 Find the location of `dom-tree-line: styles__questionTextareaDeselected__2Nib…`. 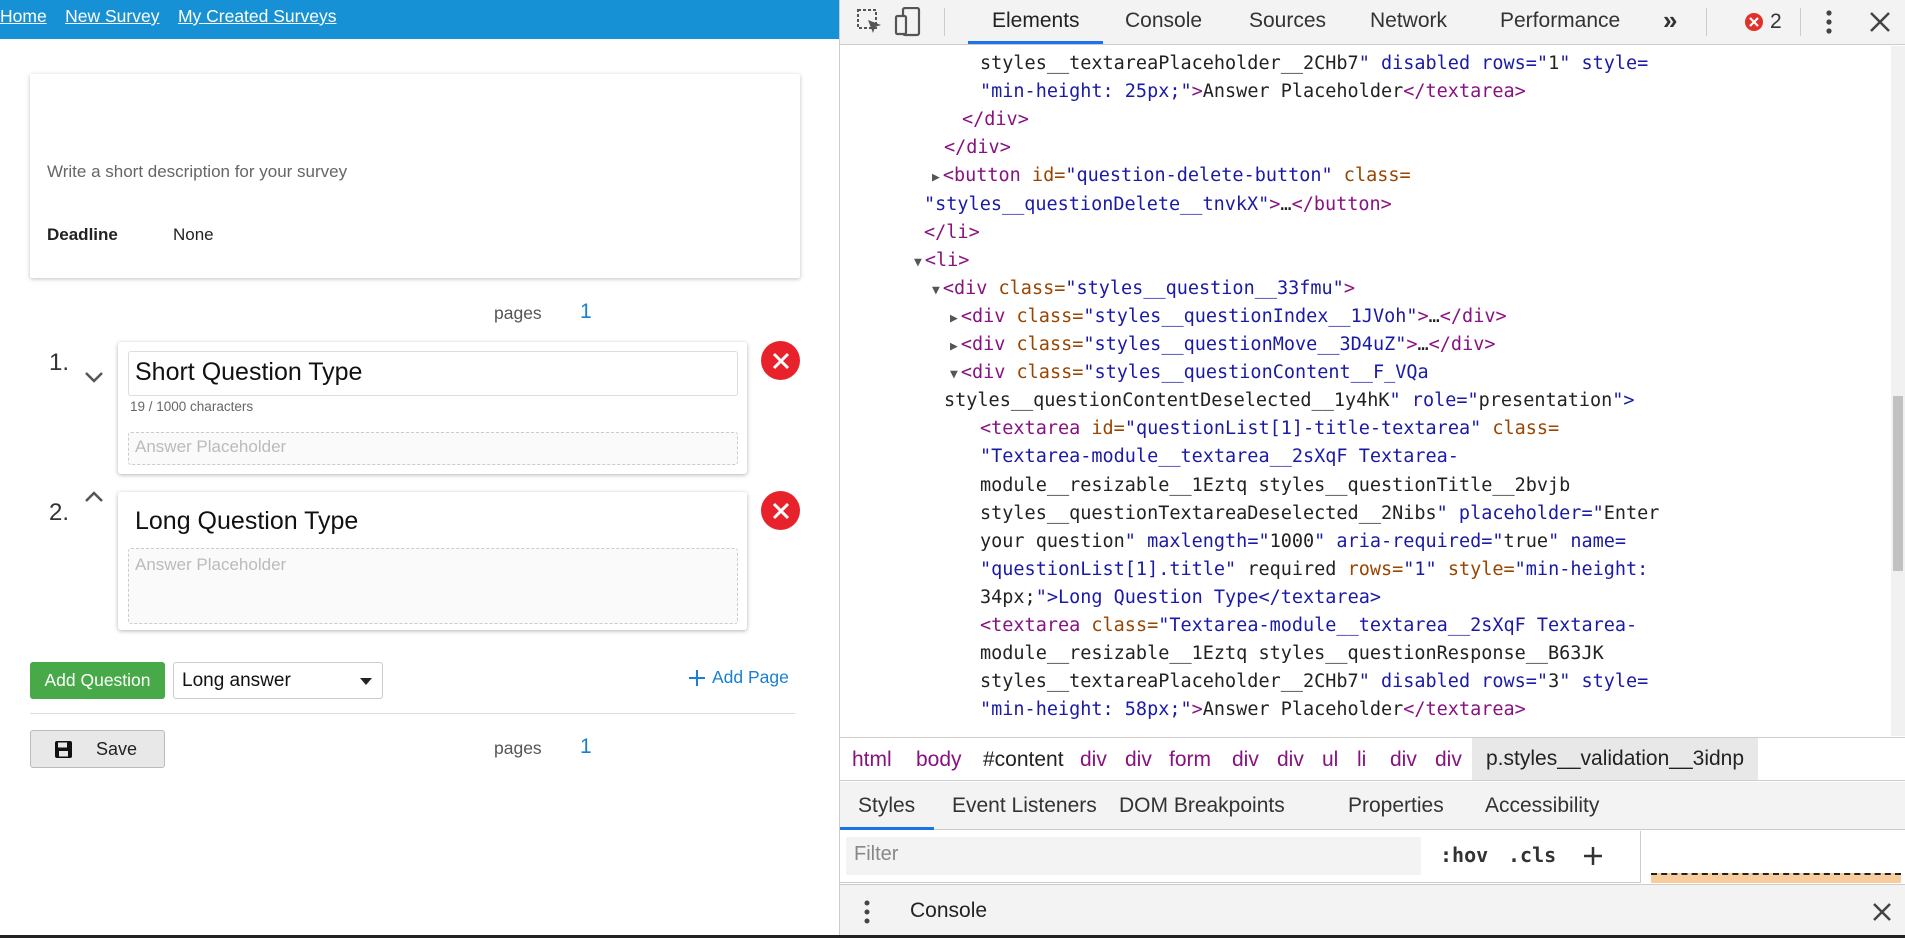

dom-tree-line: styles__questionTextareaDeselected__2Nib… is located at coordinates (1319, 514).